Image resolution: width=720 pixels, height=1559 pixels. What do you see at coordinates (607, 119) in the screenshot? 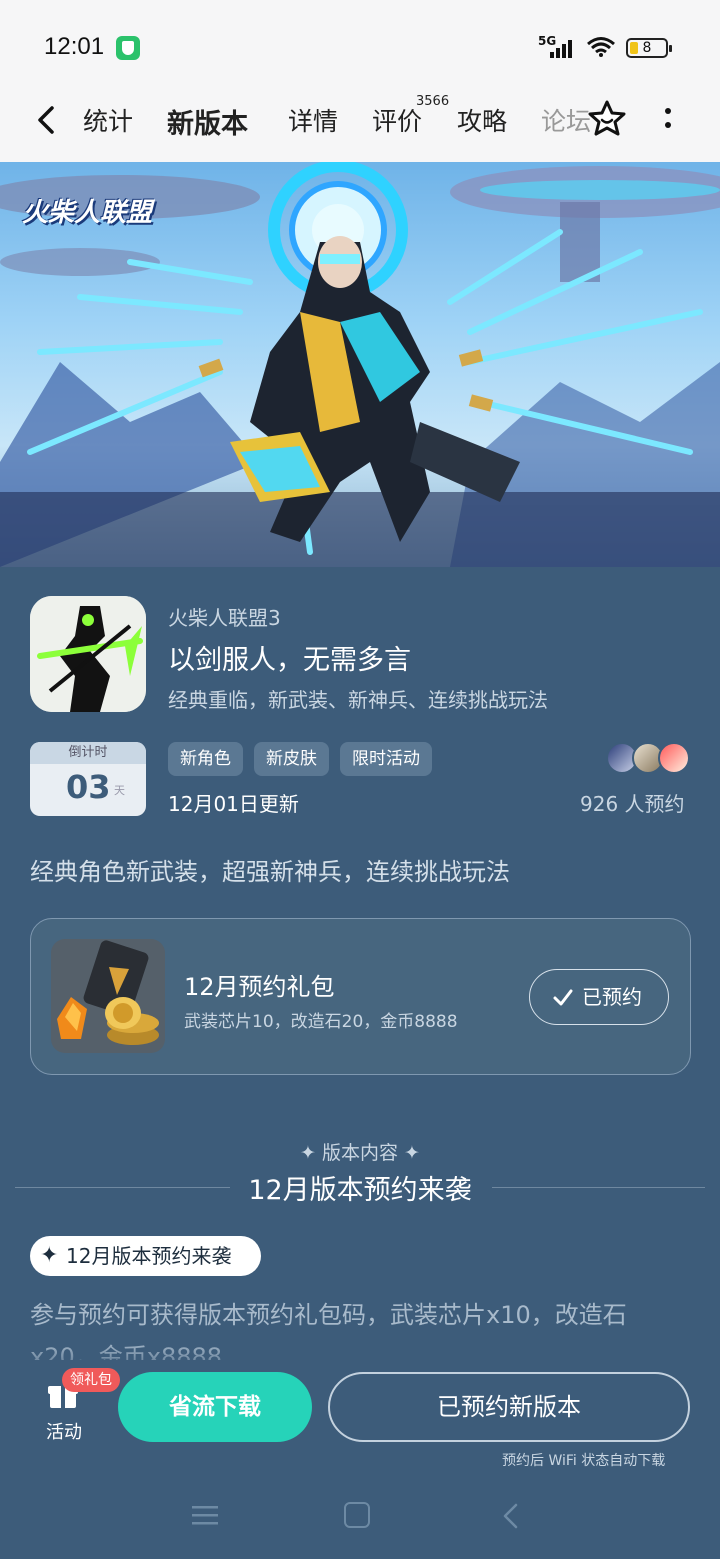
I see `star-favorite-icon` at bounding box center [607, 119].